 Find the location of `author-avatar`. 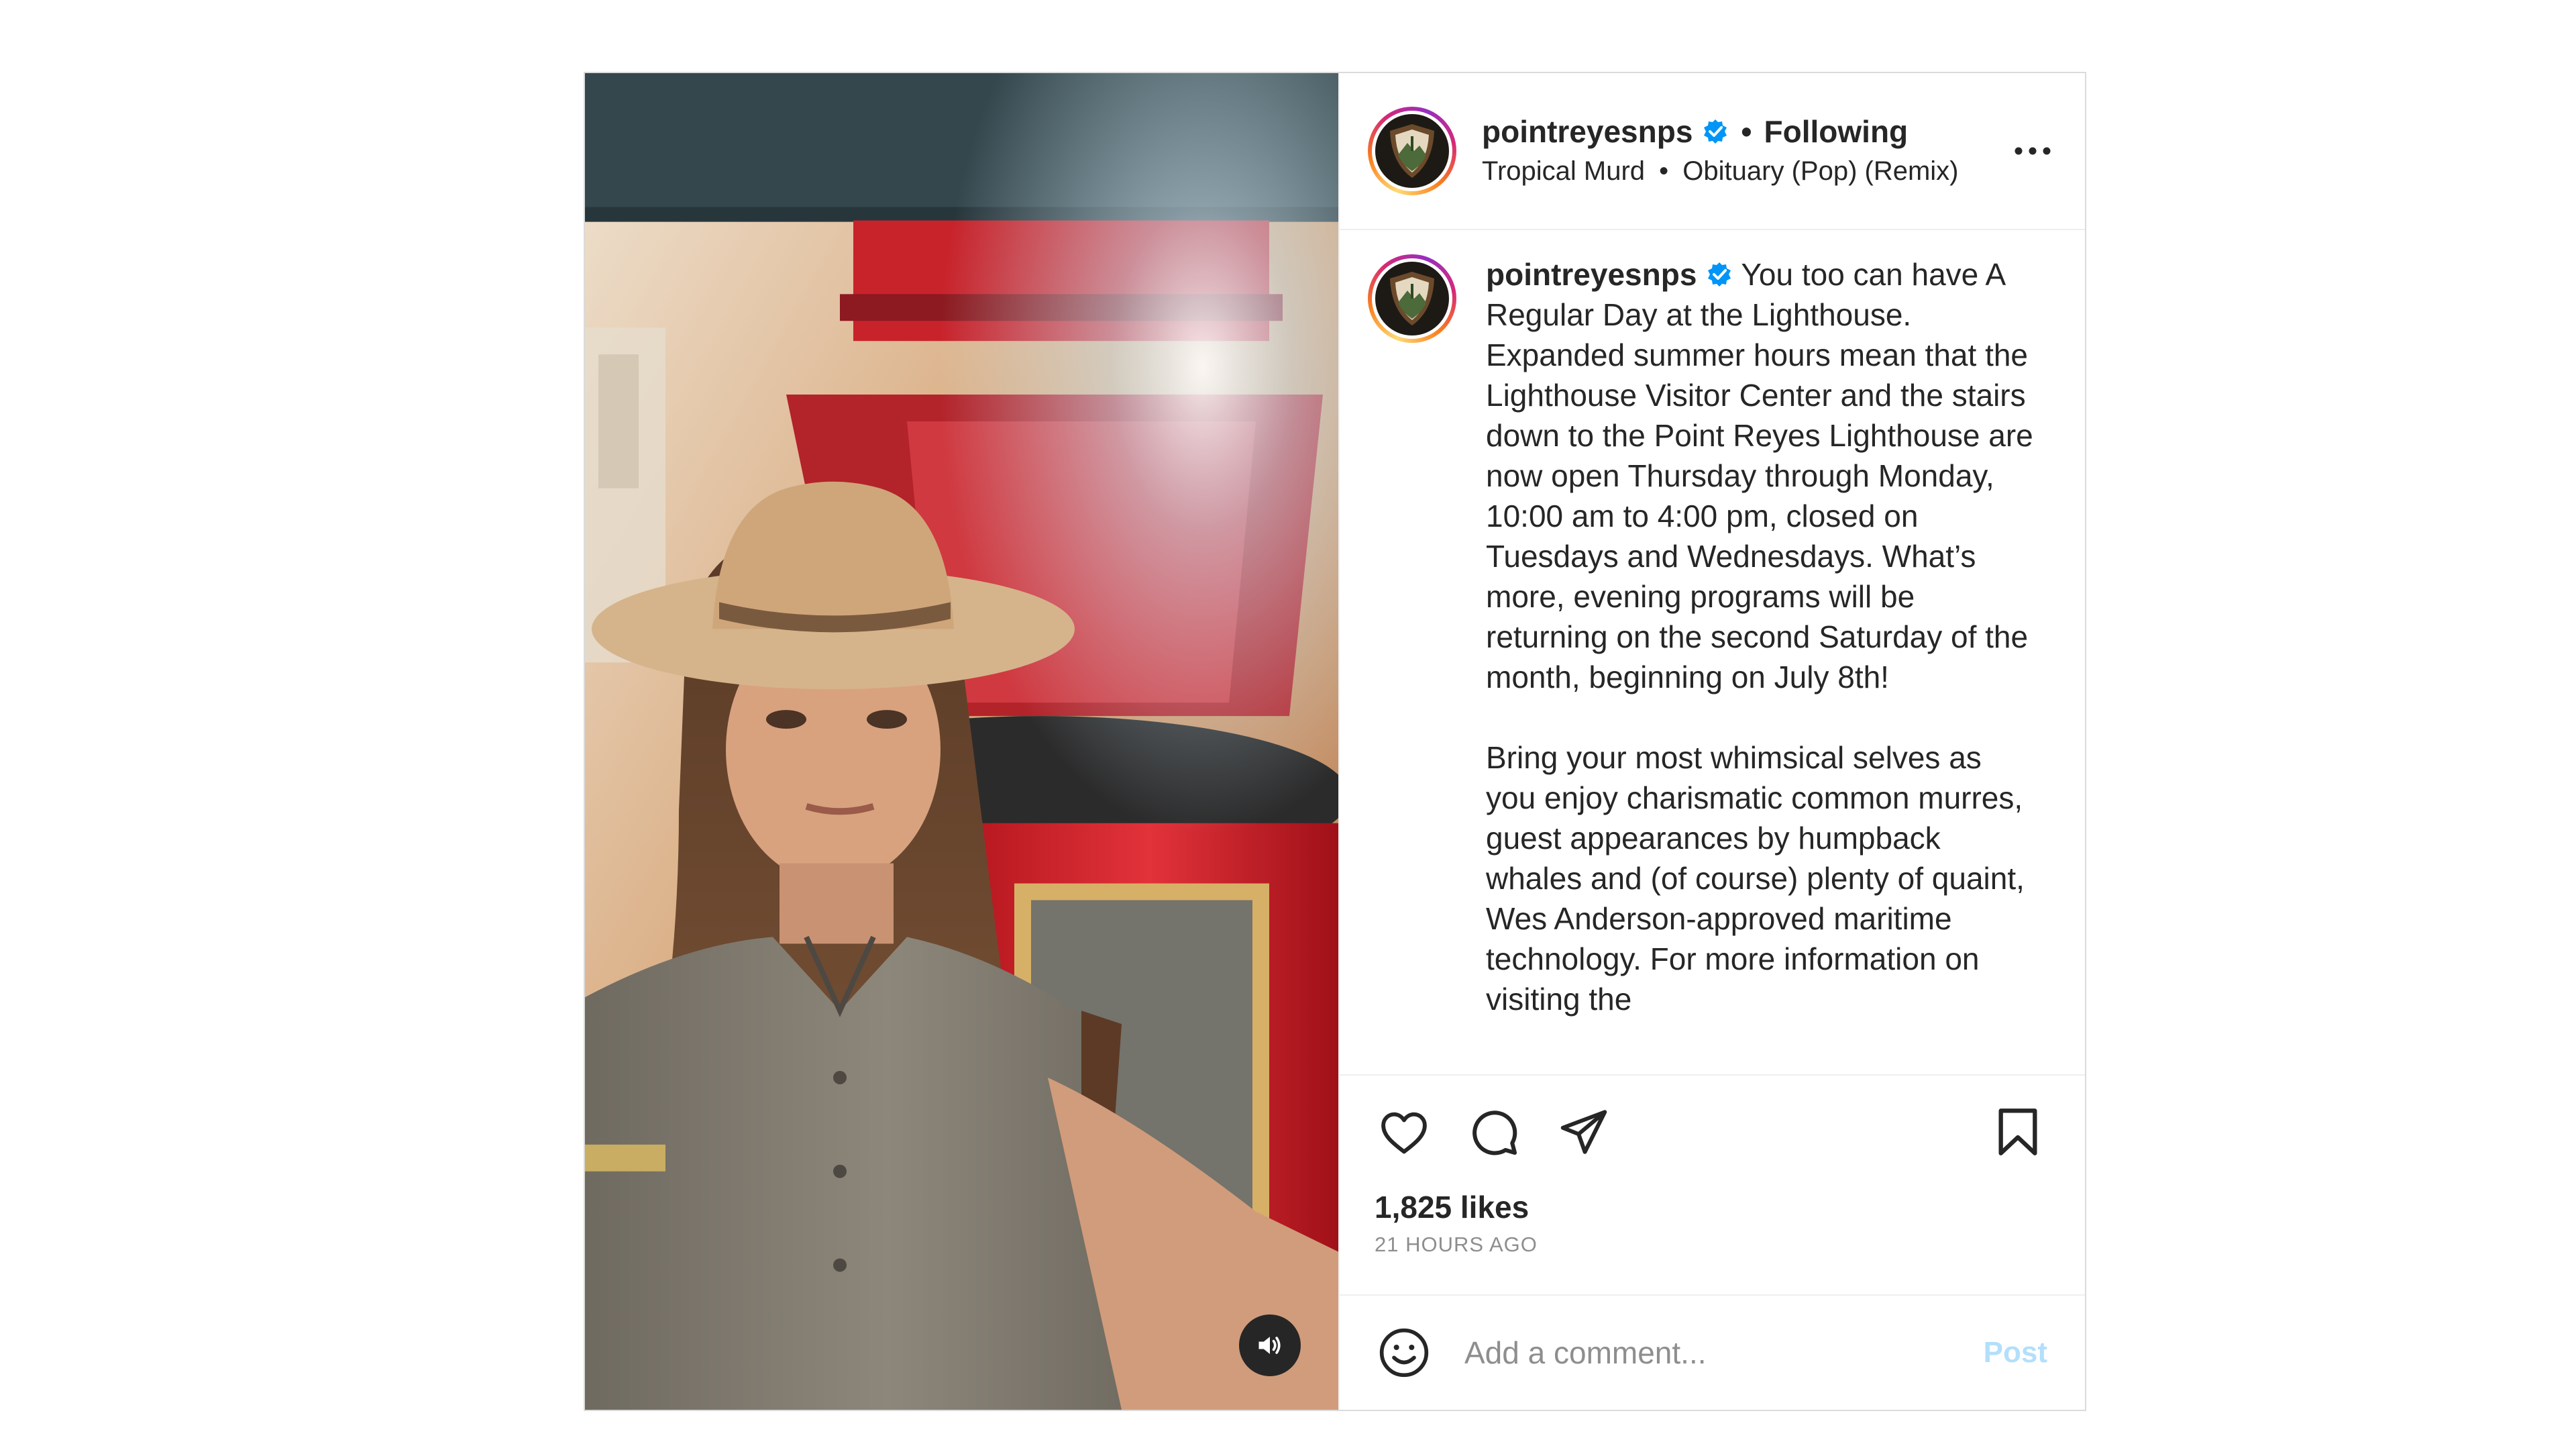

author-avatar is located at coordinates (1412, 151).